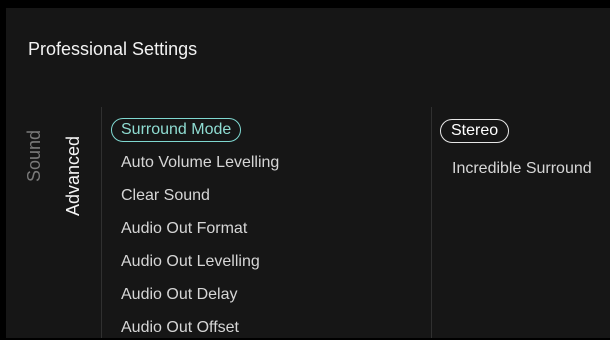 This screenshot has width=610, height=340. What do you see at coordinates (73, 176) in the screenshot?
I see `tab-advanced: Advanced` at bounding box center [73, 176].